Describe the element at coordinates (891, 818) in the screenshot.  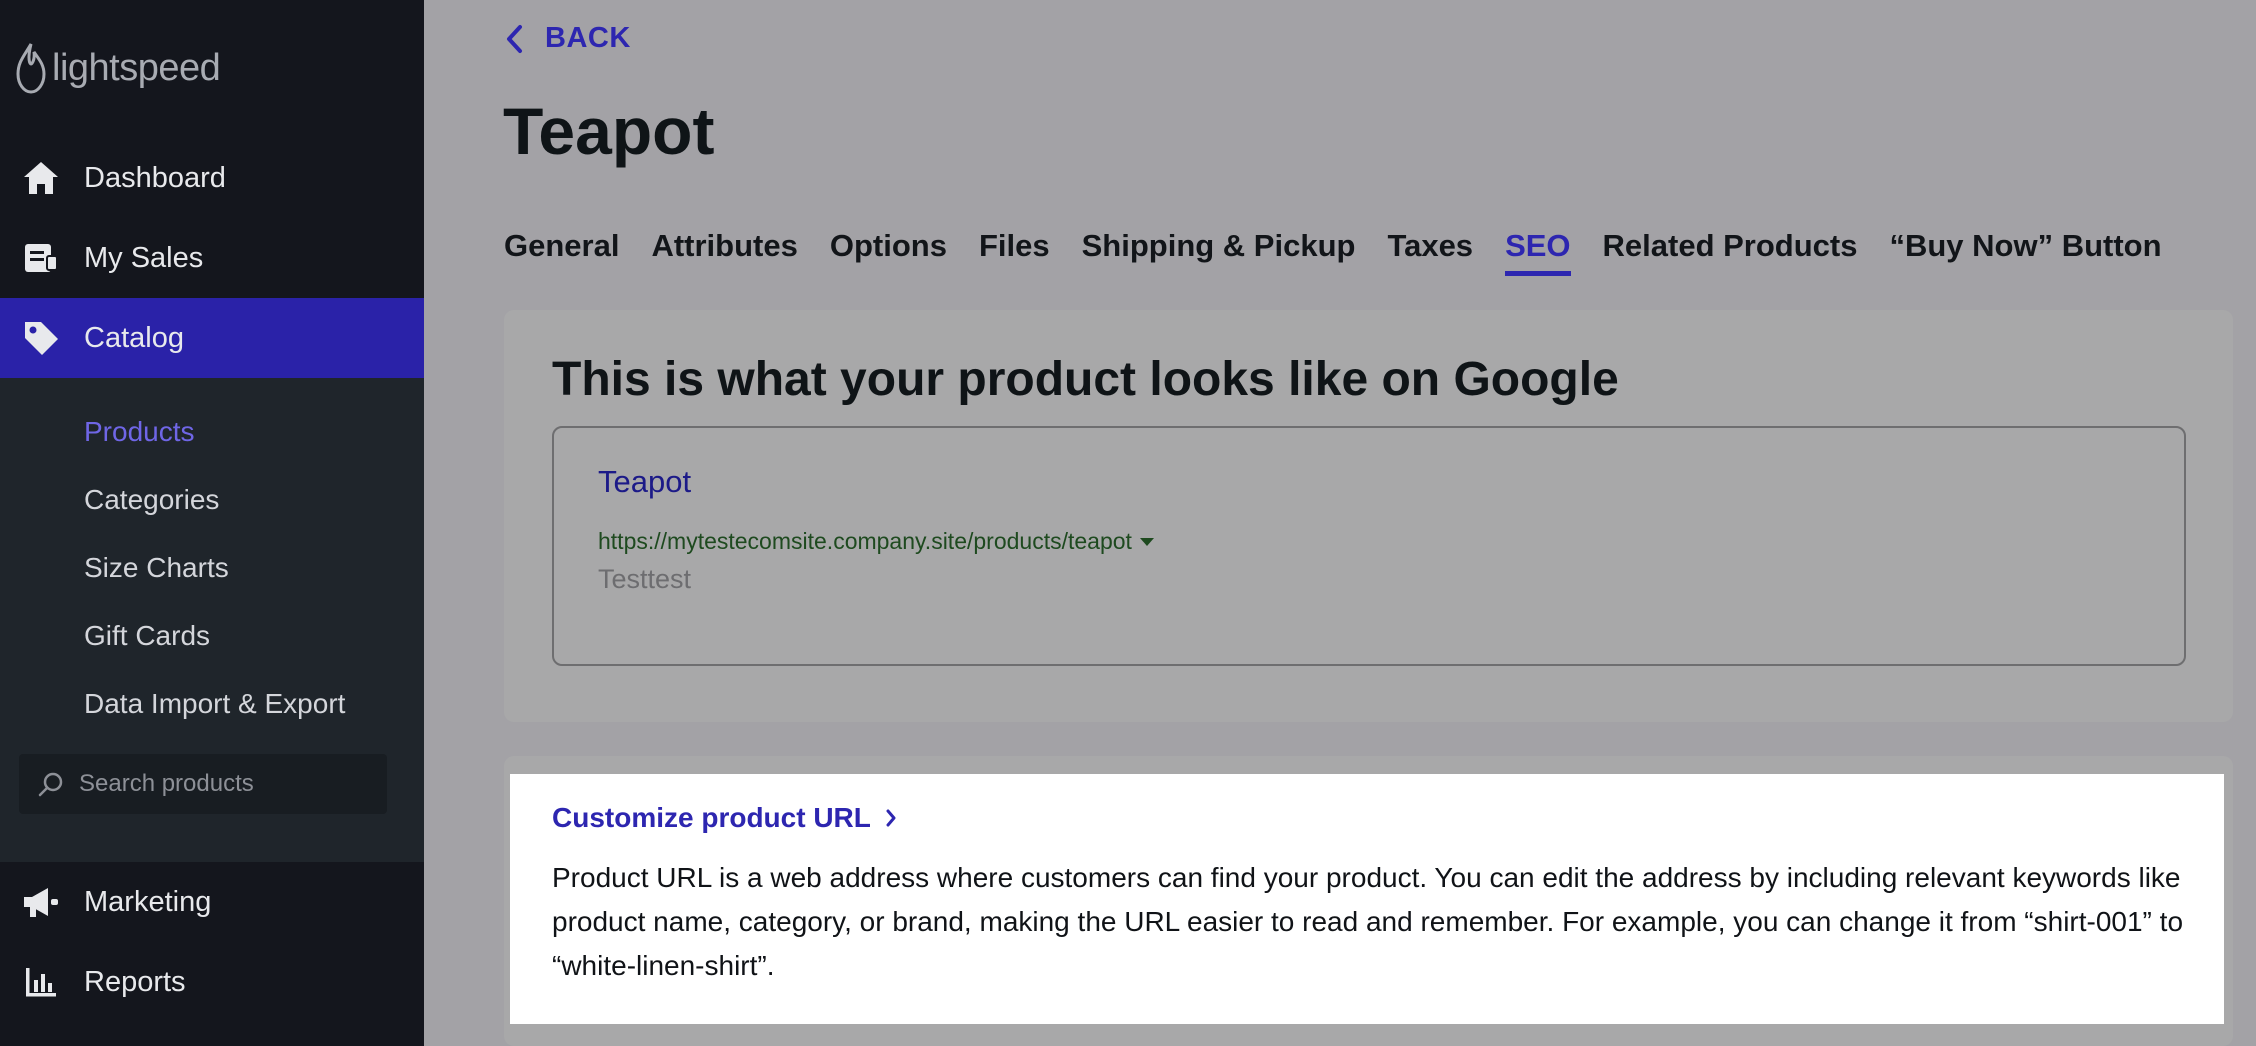
I see `chevron-right-icon` at that location.